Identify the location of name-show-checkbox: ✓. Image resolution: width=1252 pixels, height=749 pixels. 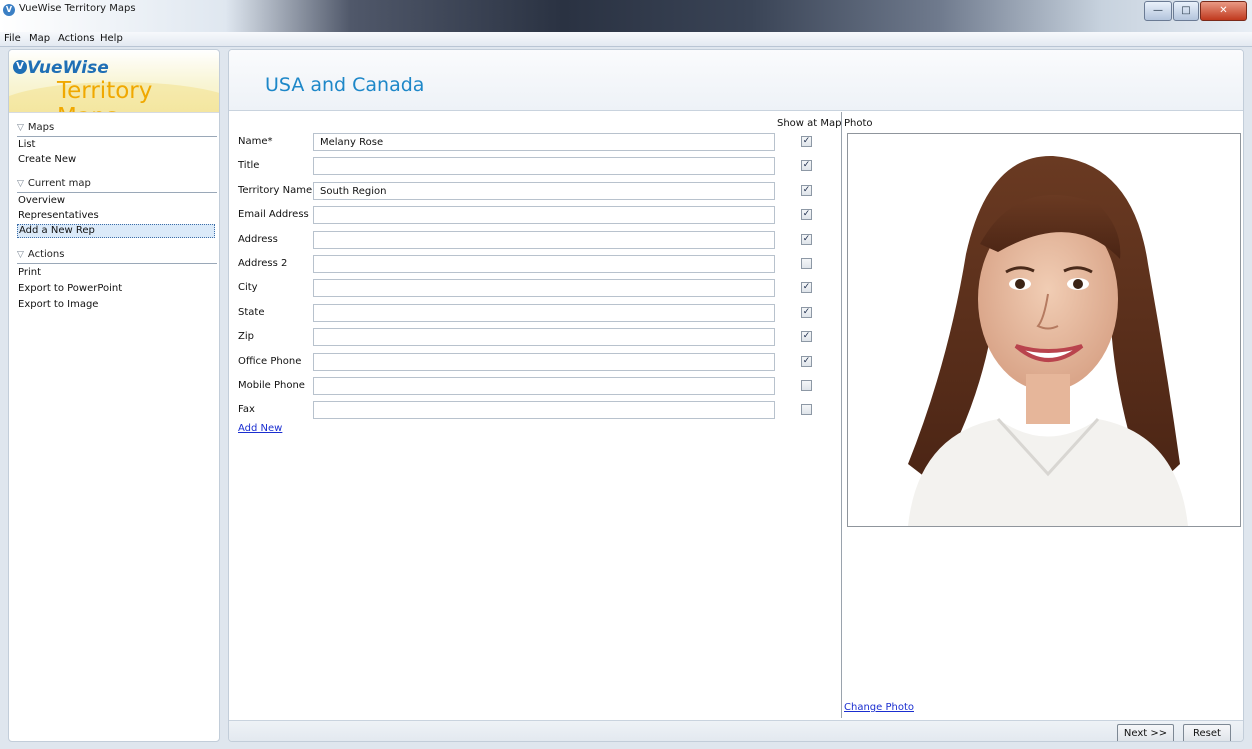
(806, 141).